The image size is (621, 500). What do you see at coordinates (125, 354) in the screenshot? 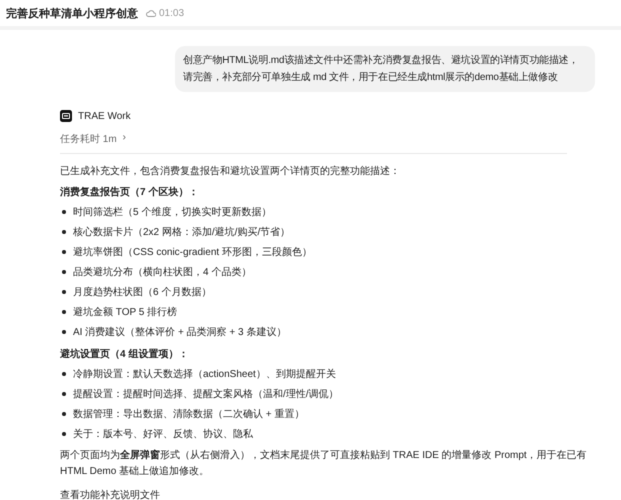
I see `section-heading: 避坑设置页（4 组设置项）：` at bounding box center [125, 354].